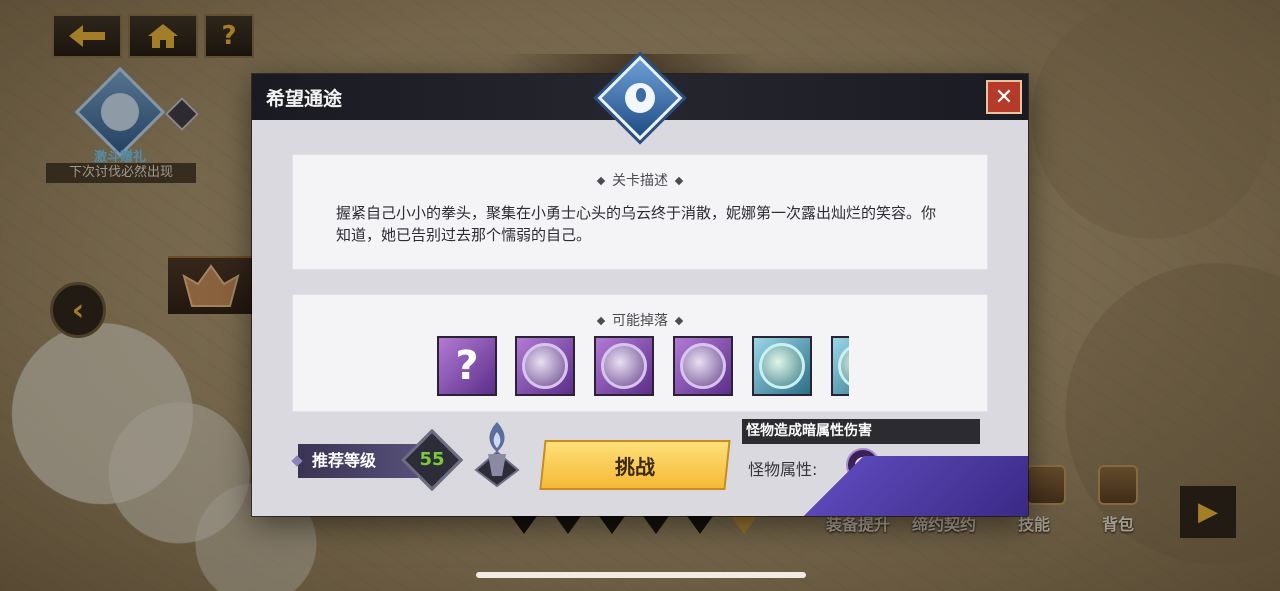 Image resolution: width=1280 pixels, height=591 pixels. I want to click on drop-item-unknown: ?, so click(467, 366).